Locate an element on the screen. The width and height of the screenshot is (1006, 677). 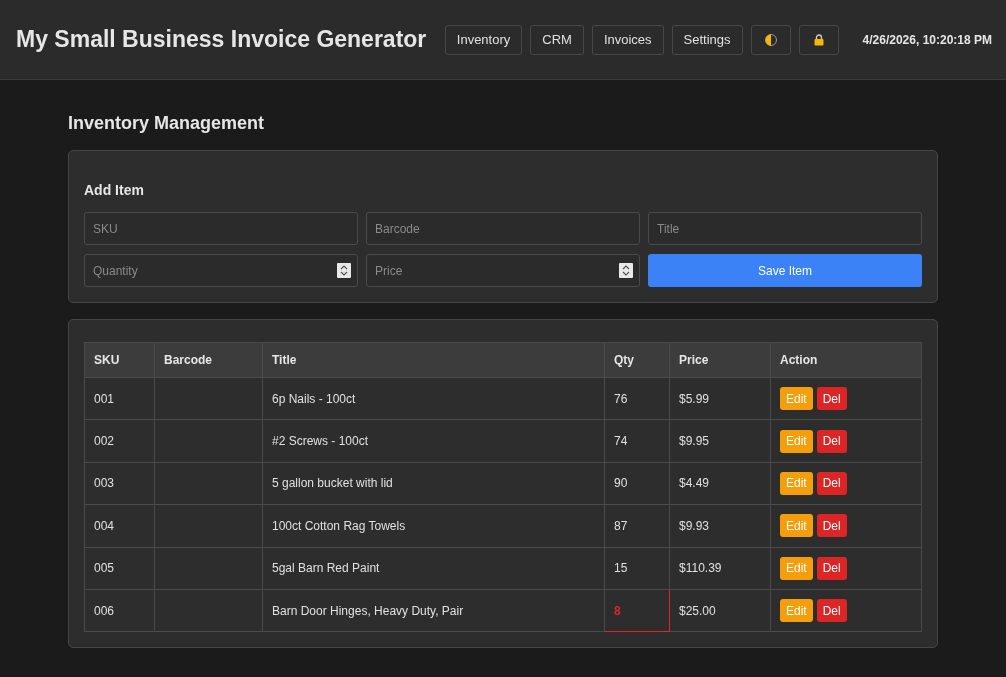
column-header: SKU is located at coordinates (119, 360).